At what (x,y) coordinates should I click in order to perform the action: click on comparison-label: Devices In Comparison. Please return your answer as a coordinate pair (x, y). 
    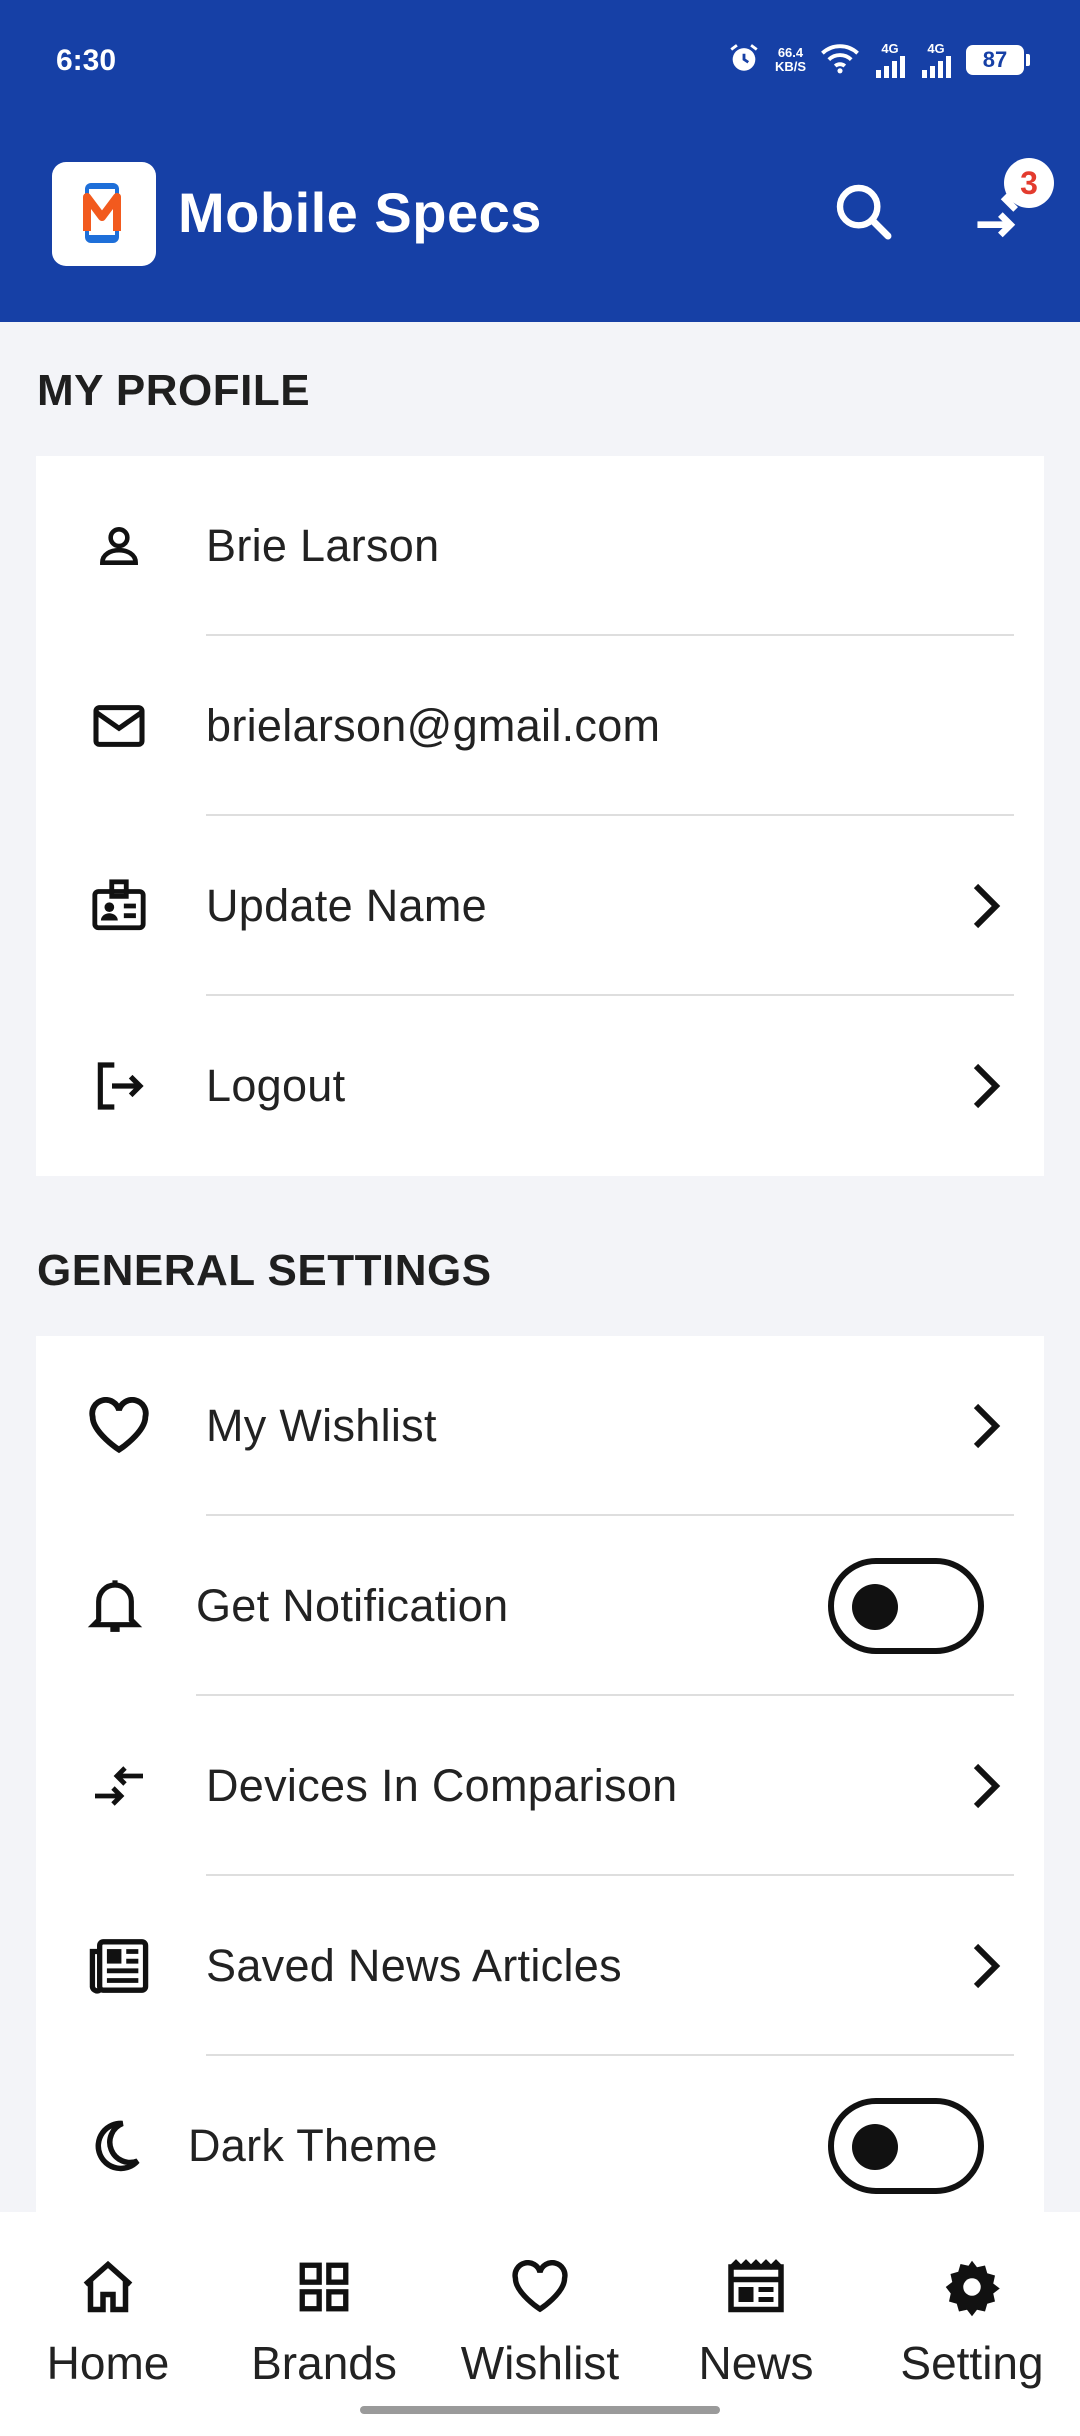
    Looking at the image, I should click on (442, 1785).